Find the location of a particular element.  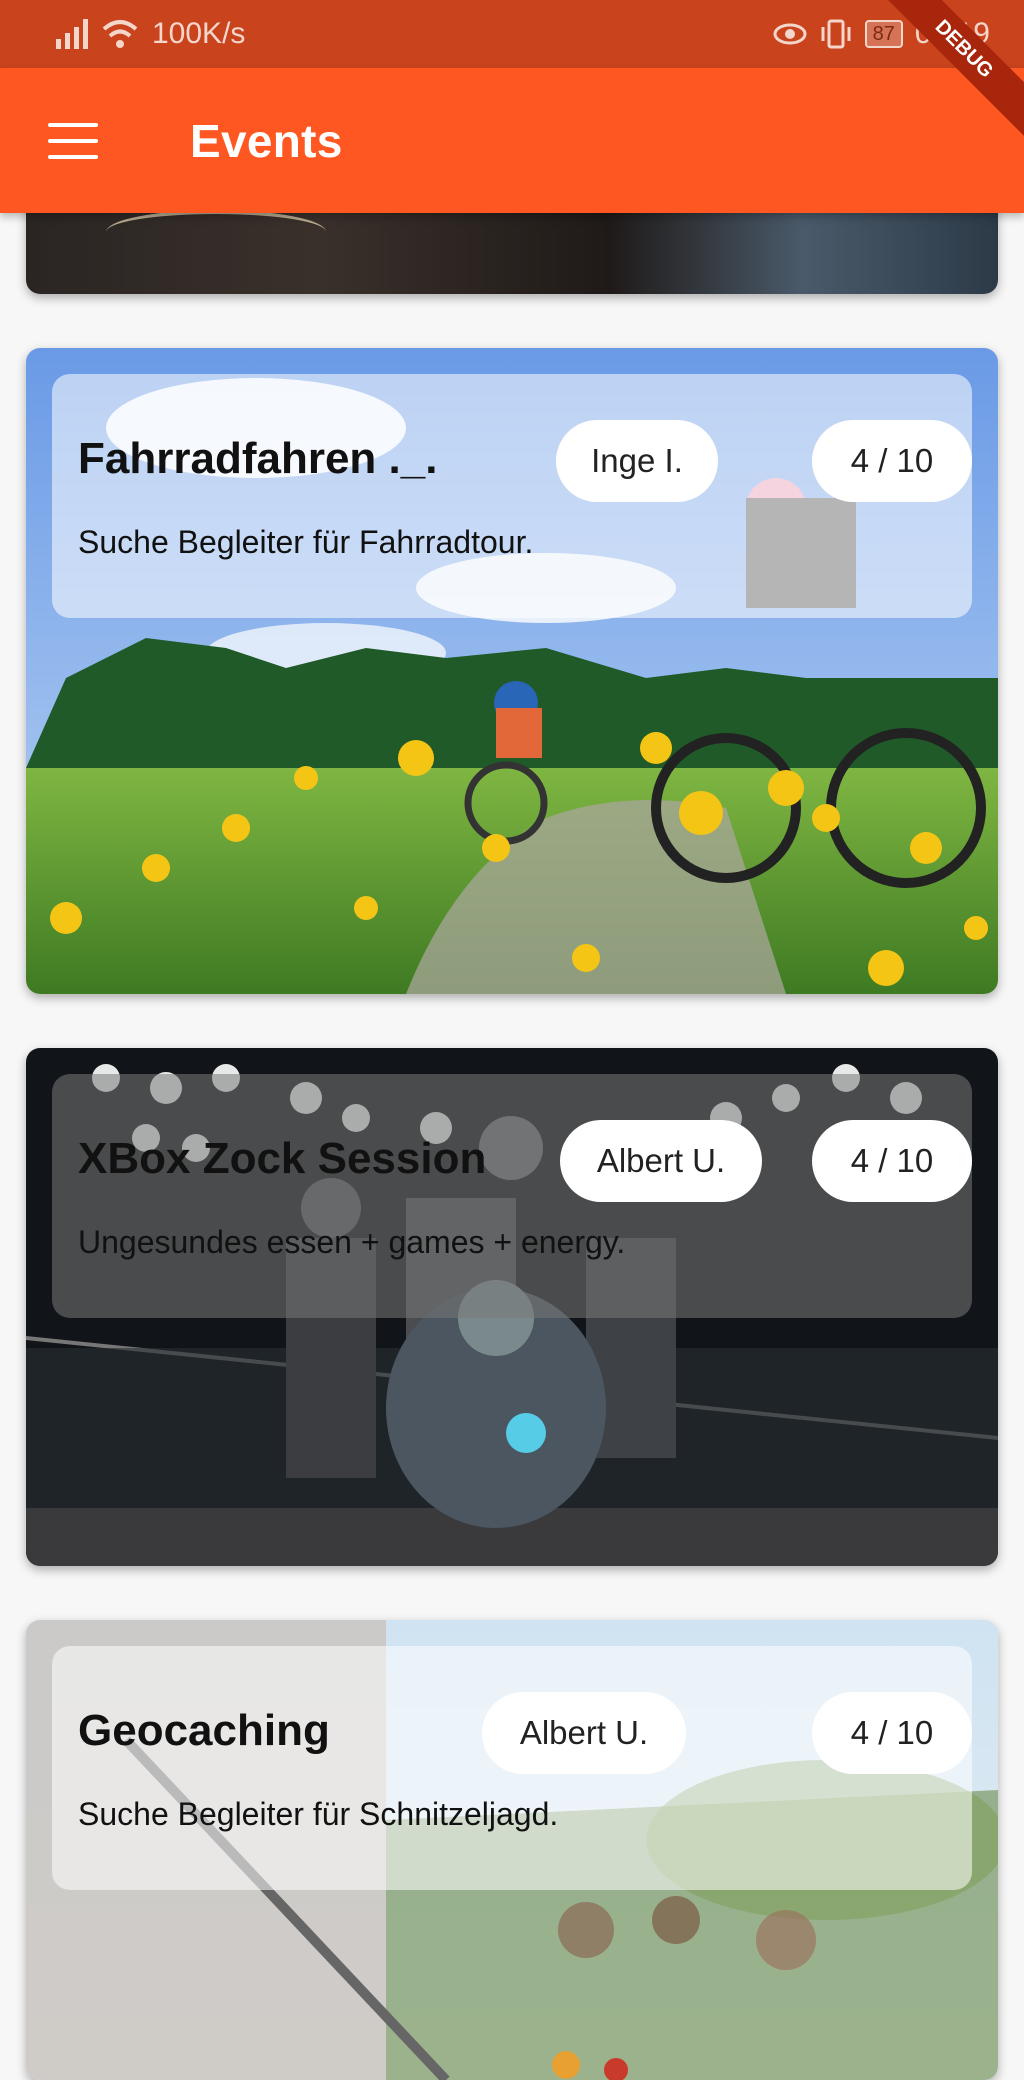

eye-icon is located at coordinates (790, 34).